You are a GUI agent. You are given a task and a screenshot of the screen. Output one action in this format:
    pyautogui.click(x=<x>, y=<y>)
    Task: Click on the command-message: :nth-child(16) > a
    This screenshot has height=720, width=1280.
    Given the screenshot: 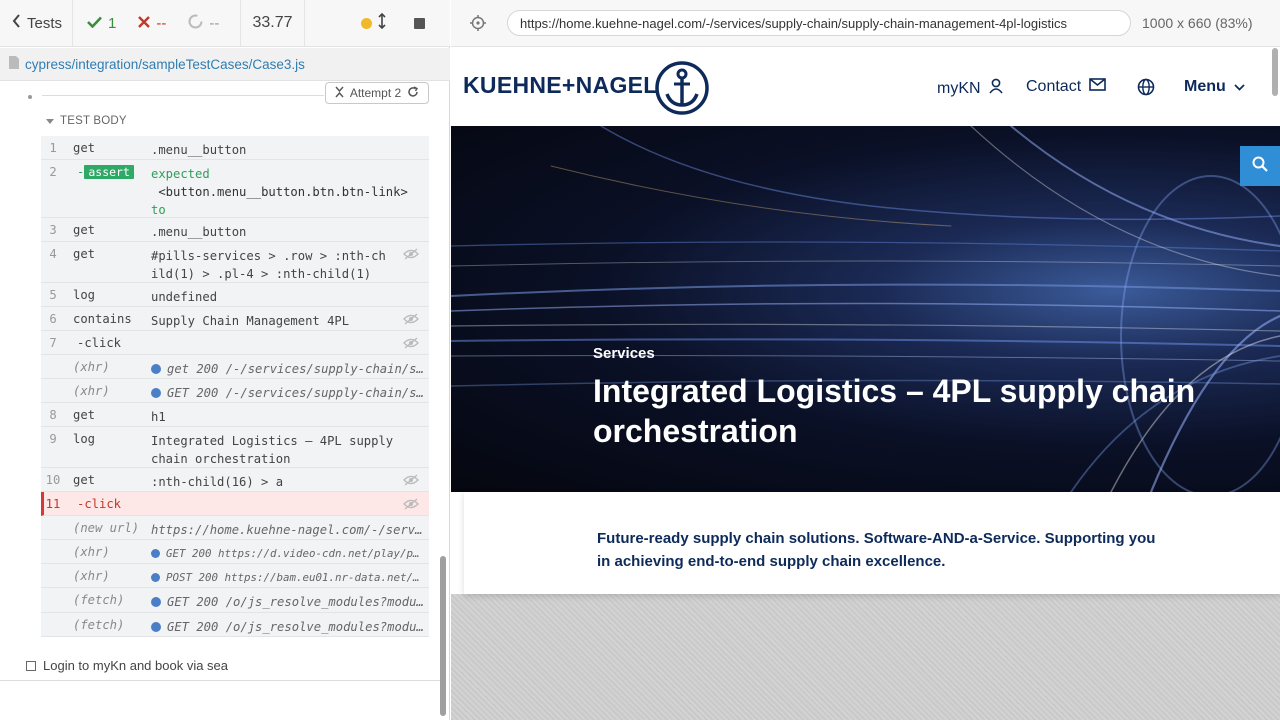 What is the action you would take?
    pyautogui.click(x=217, y=482)
    